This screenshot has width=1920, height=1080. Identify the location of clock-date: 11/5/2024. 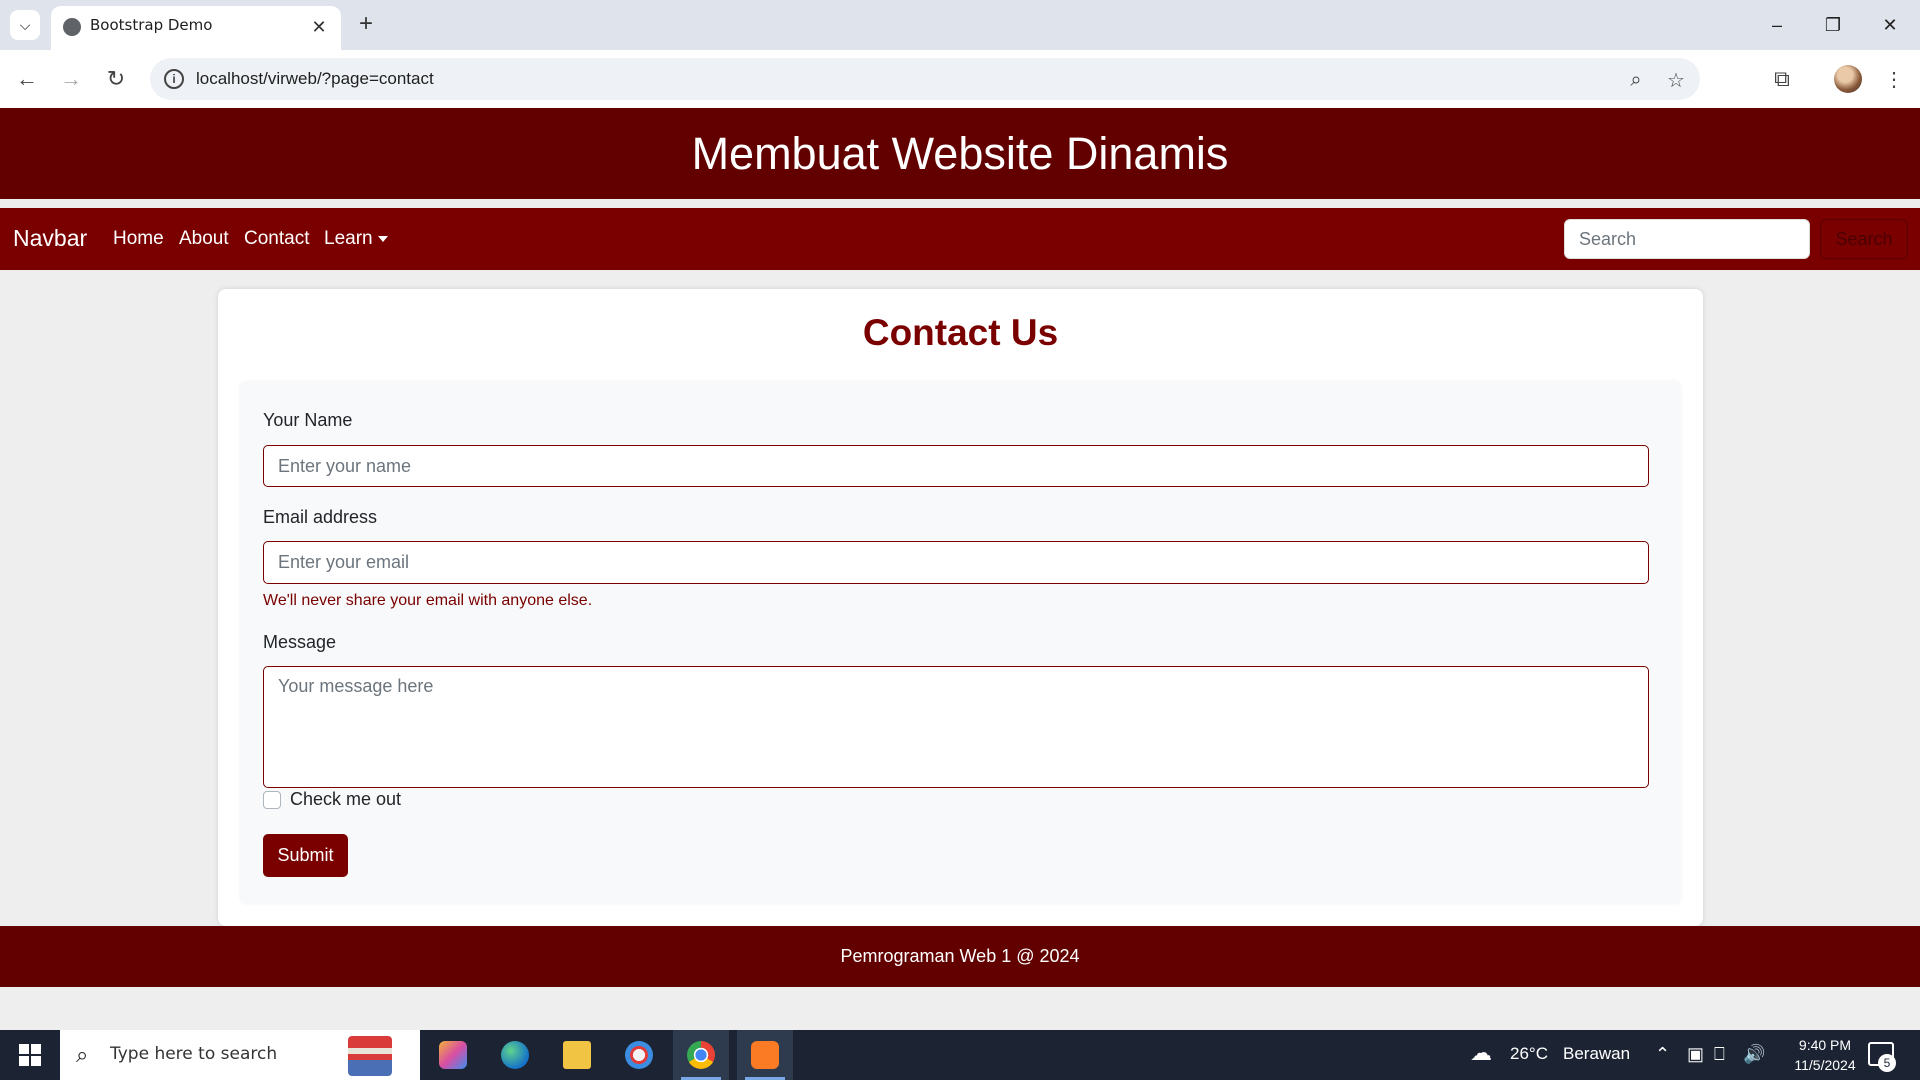
(1825, 1065).